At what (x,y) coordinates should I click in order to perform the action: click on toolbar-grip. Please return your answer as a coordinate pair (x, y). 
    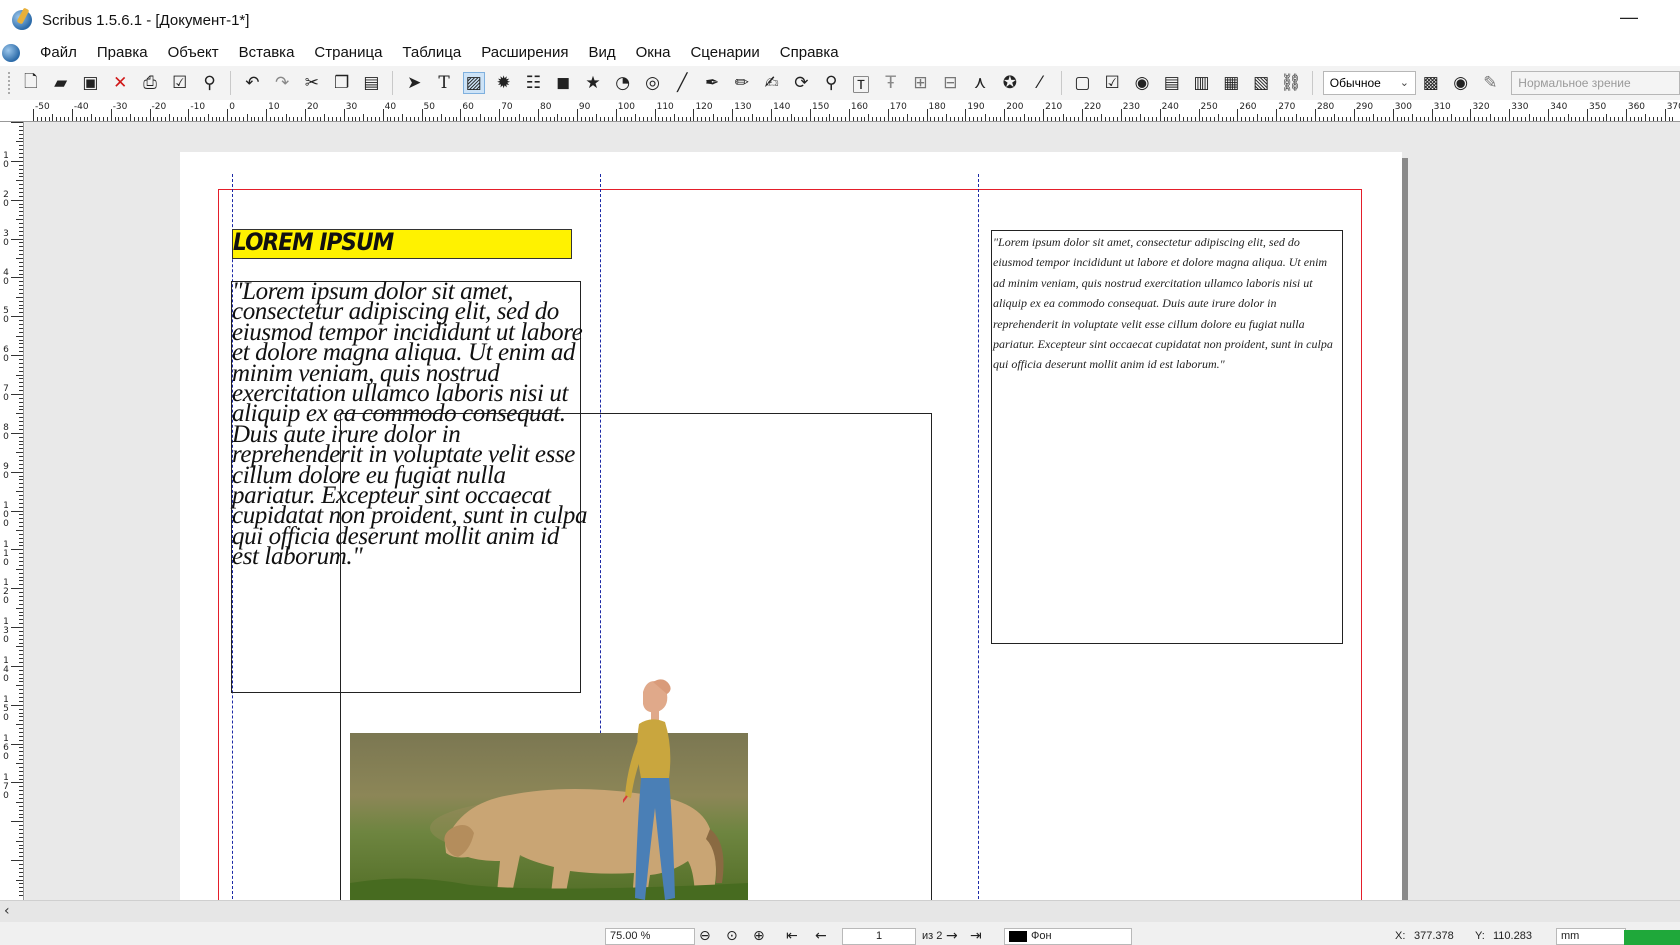
    Looking at the image, I should click on (10, 83).